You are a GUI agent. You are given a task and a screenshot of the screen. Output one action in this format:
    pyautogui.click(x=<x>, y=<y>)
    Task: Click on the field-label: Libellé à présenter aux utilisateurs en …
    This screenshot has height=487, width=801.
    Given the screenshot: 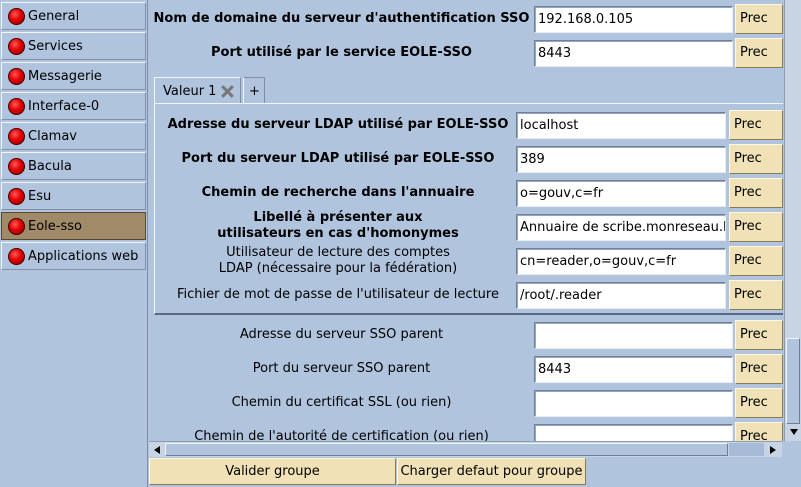 What is the action you would take?
    pyautogui.click(x=338, y=226)
    